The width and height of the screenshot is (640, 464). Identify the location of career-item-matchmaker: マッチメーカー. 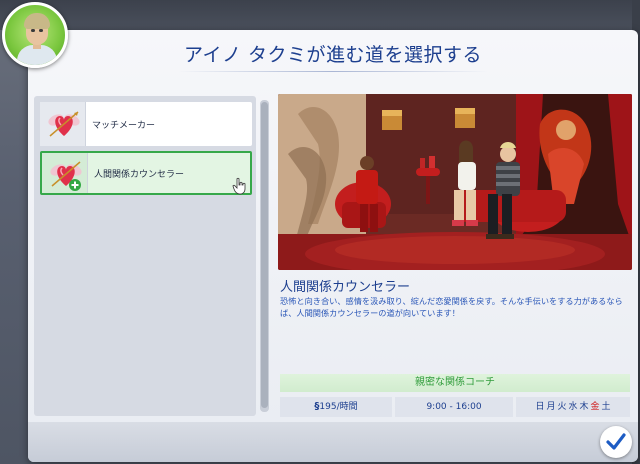
(146, 124).